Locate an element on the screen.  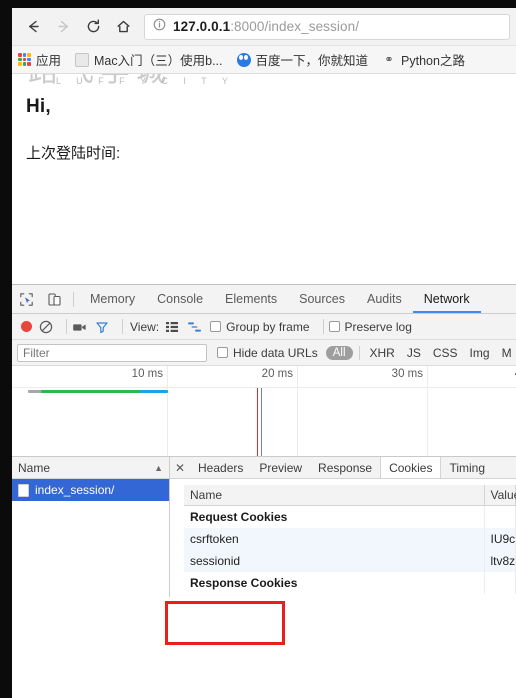
cookie-row-csrftoken: csrftoken IU9clEY is located at coordinates (350, 539).